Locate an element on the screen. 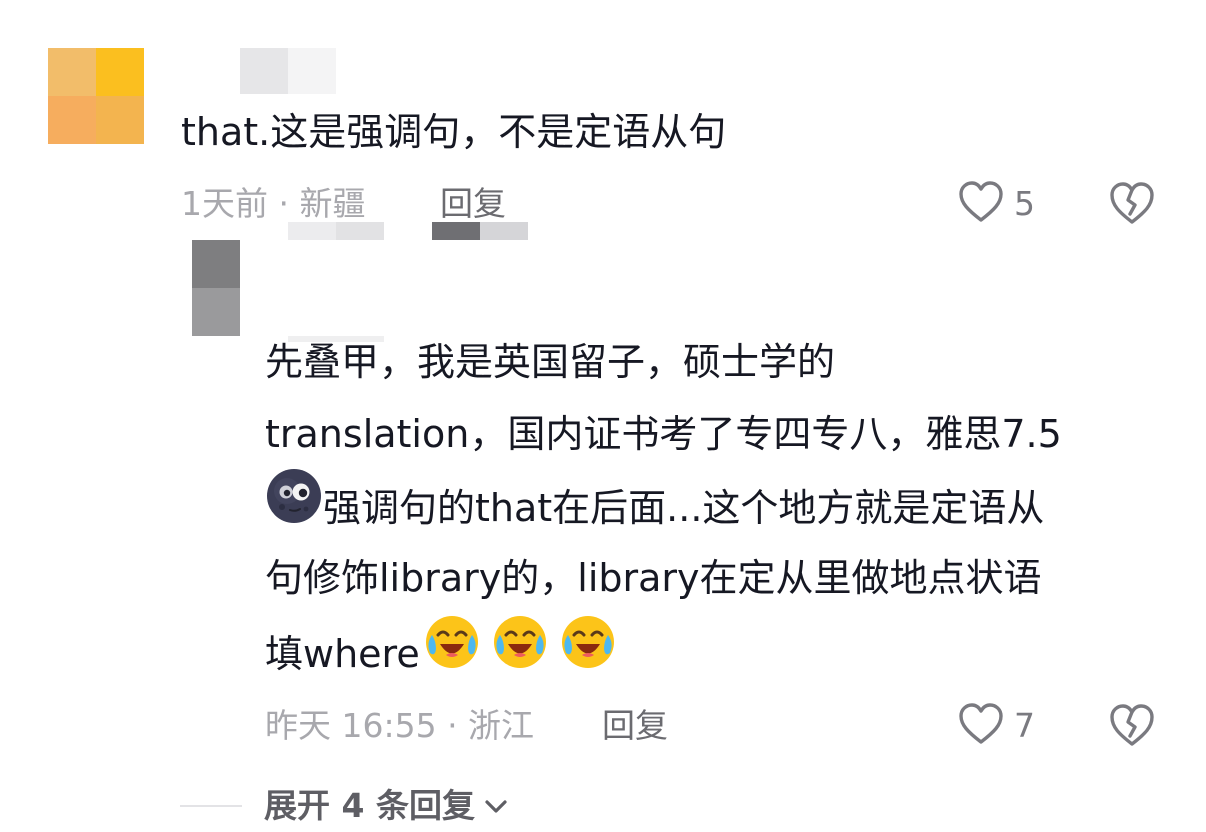  new-moon-face-emoji is located at coordinates (294, 507).